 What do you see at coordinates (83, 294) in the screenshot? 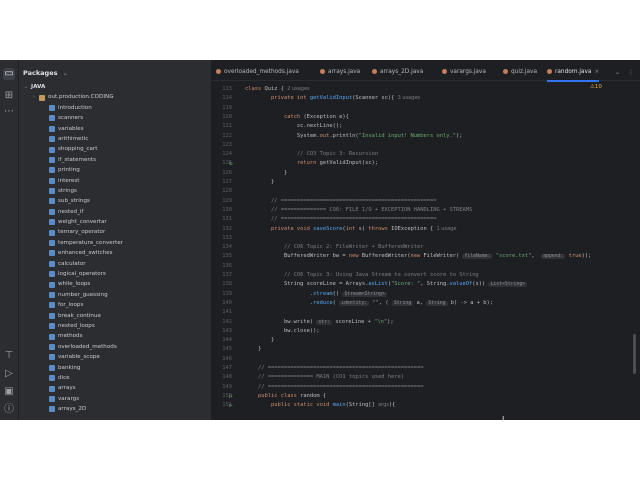
I see `tree-item-label: number_guessing` at bounding box center [83, 294].